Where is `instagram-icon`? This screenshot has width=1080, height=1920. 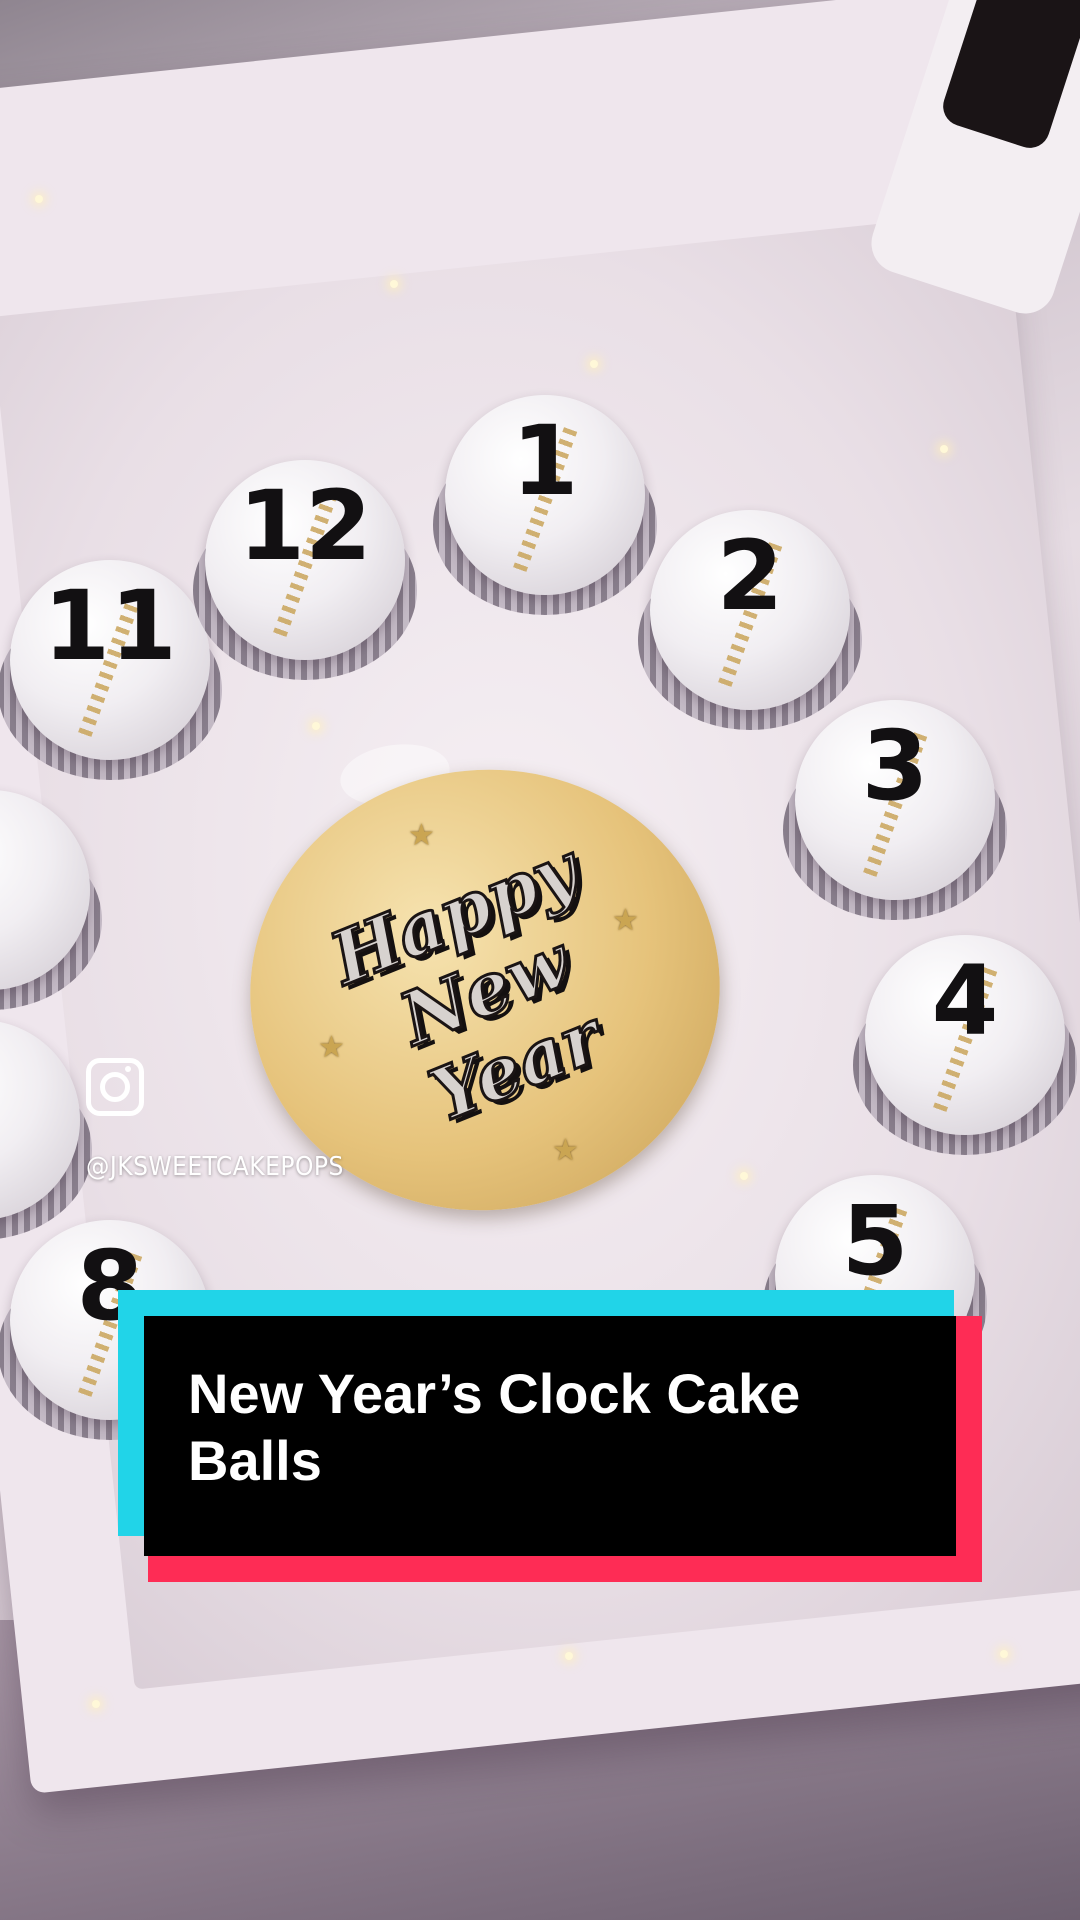
instagram-icon is located at coordinates (115, 1087).